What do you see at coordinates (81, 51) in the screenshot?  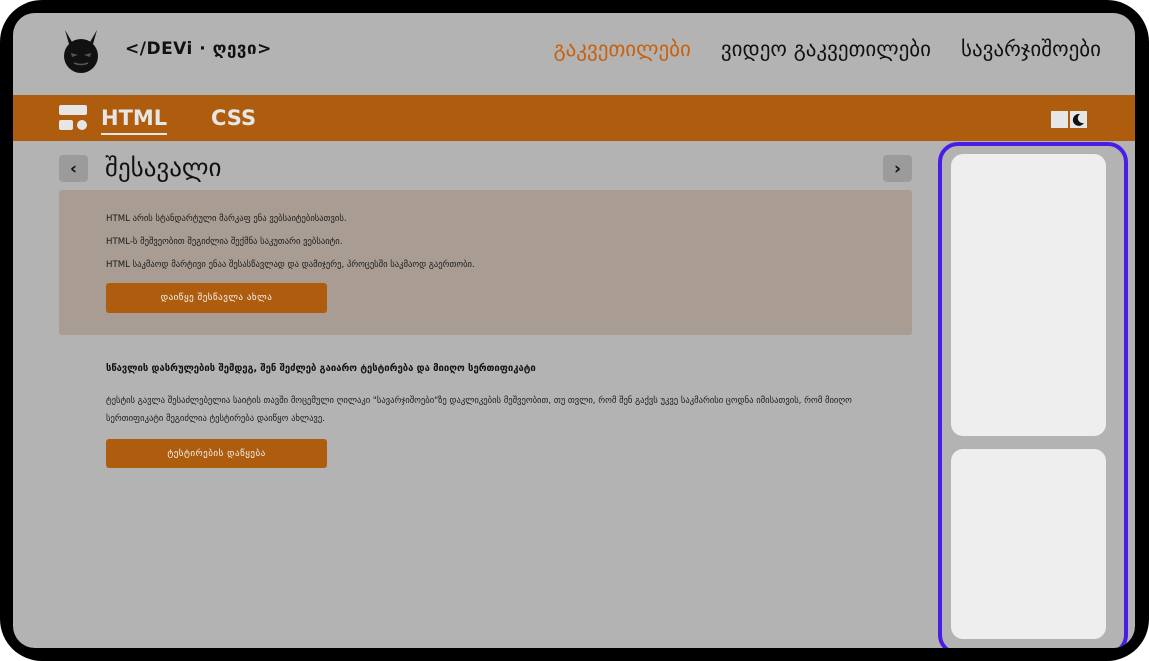 I see `devil-logo-icon` at bounding box center [81, 51].